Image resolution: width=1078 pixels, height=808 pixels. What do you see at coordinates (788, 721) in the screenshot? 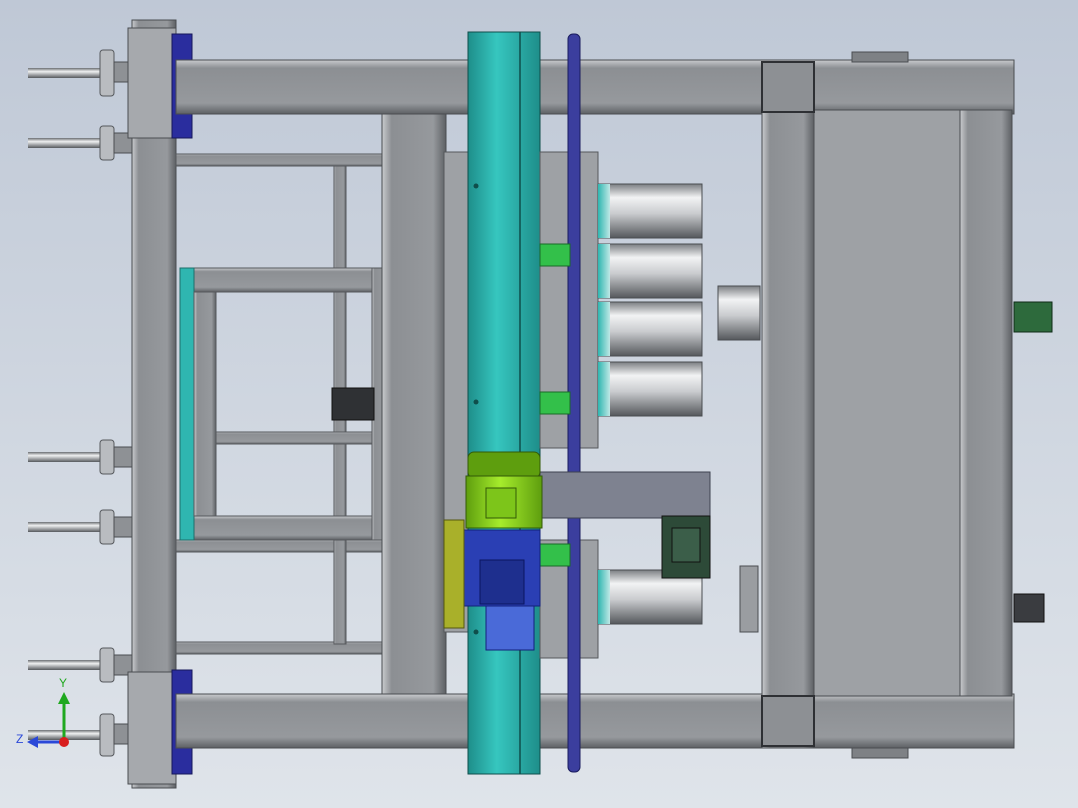
I see `corner-block-bottom` at bounding box center [788, 721].